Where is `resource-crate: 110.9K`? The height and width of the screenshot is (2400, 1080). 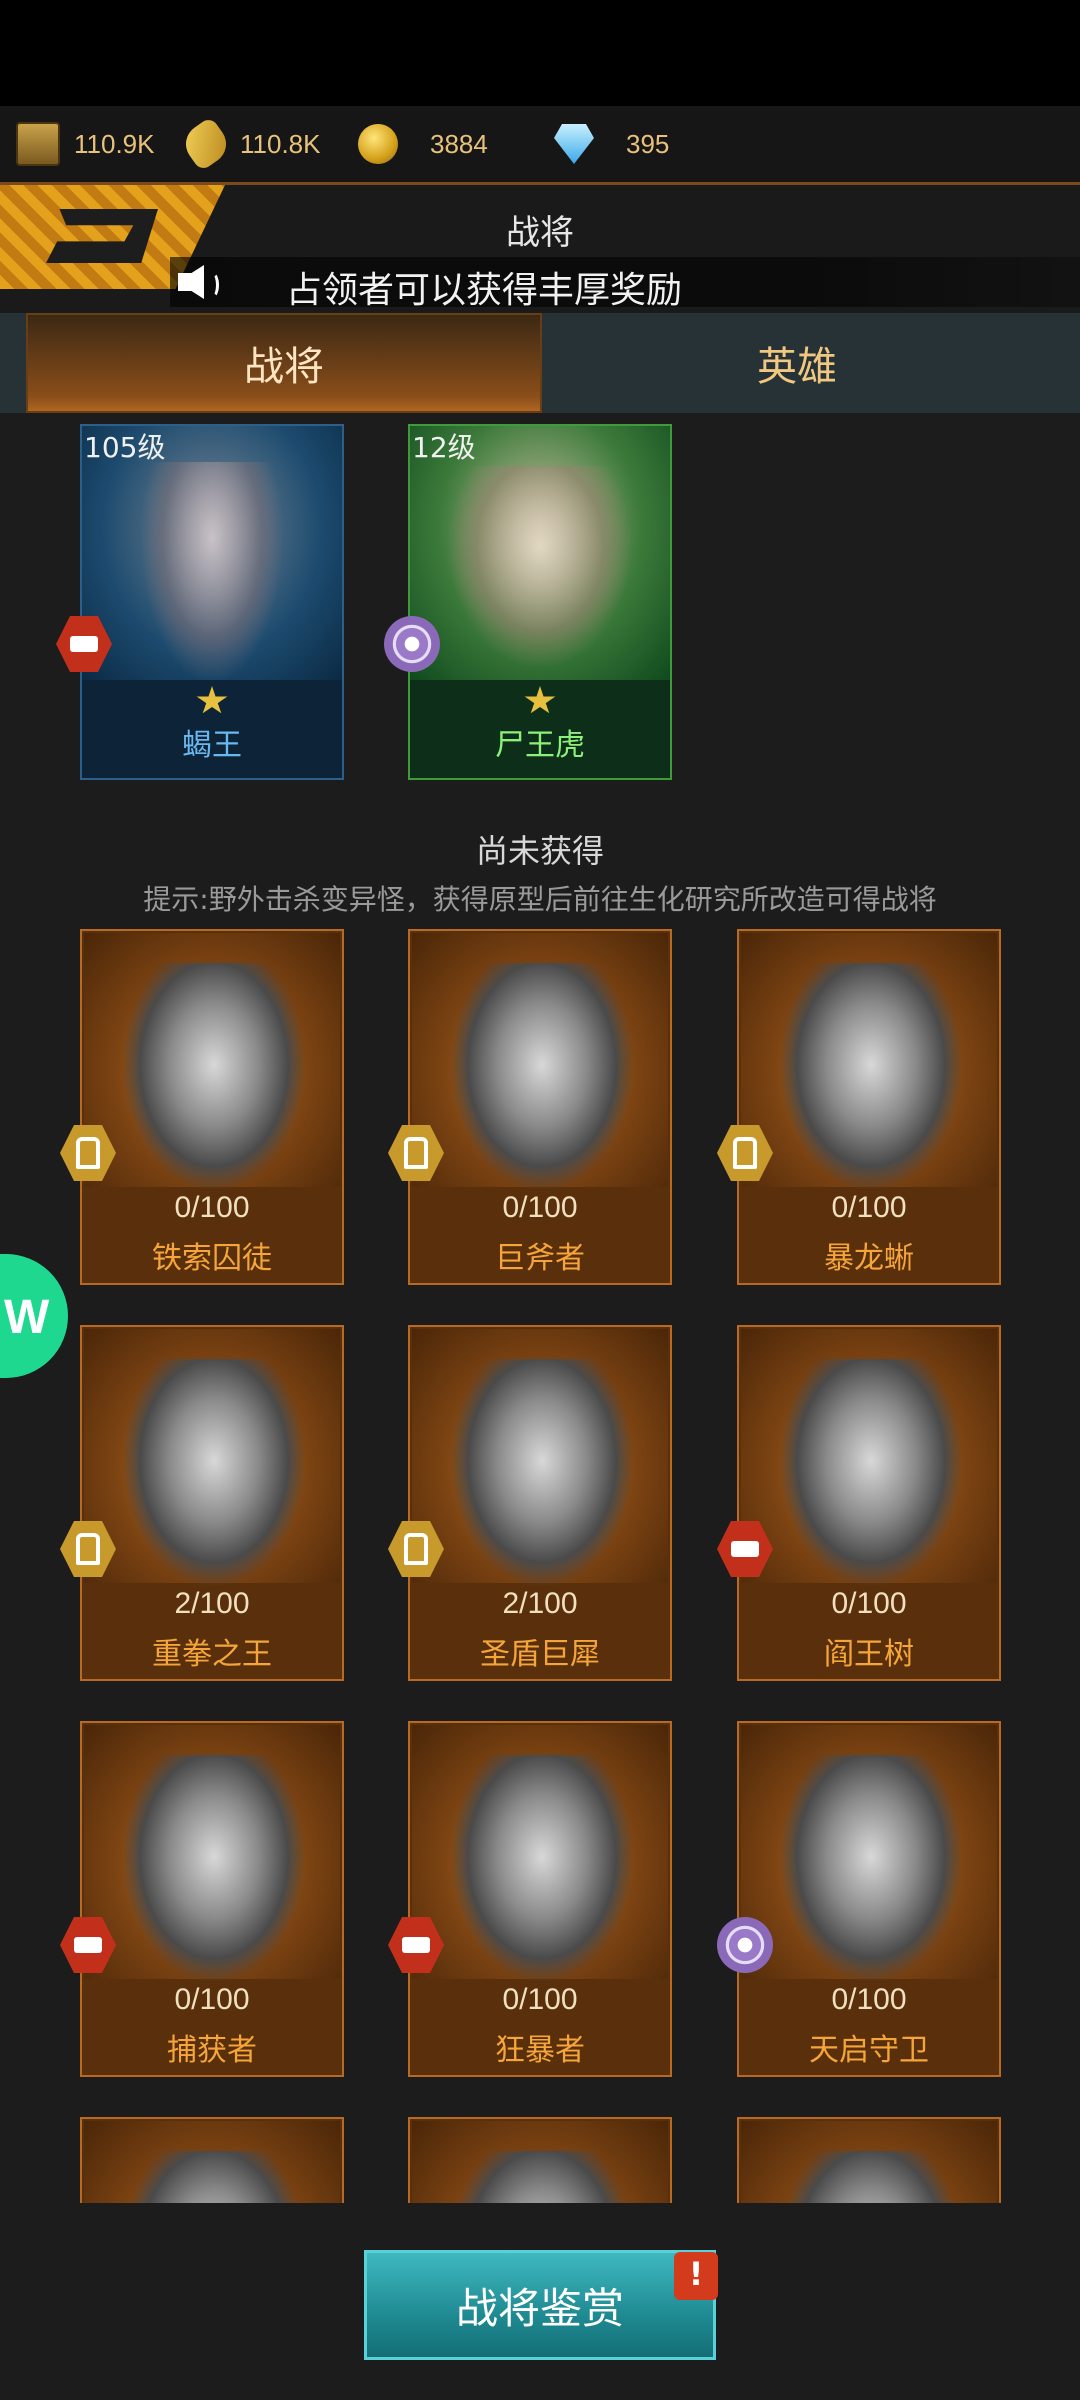
resource-crate: 110.9K is located at coordinates (85, 144).